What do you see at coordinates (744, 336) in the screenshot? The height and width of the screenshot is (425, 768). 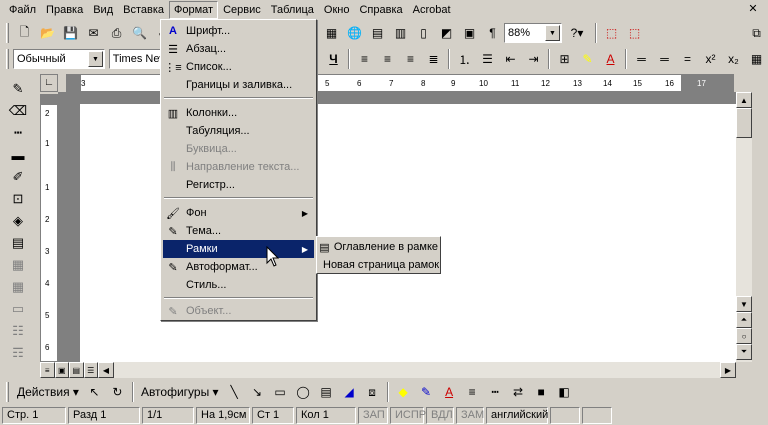 I see `select-browse-object-icon: ○` at bounding box center [744, 336].